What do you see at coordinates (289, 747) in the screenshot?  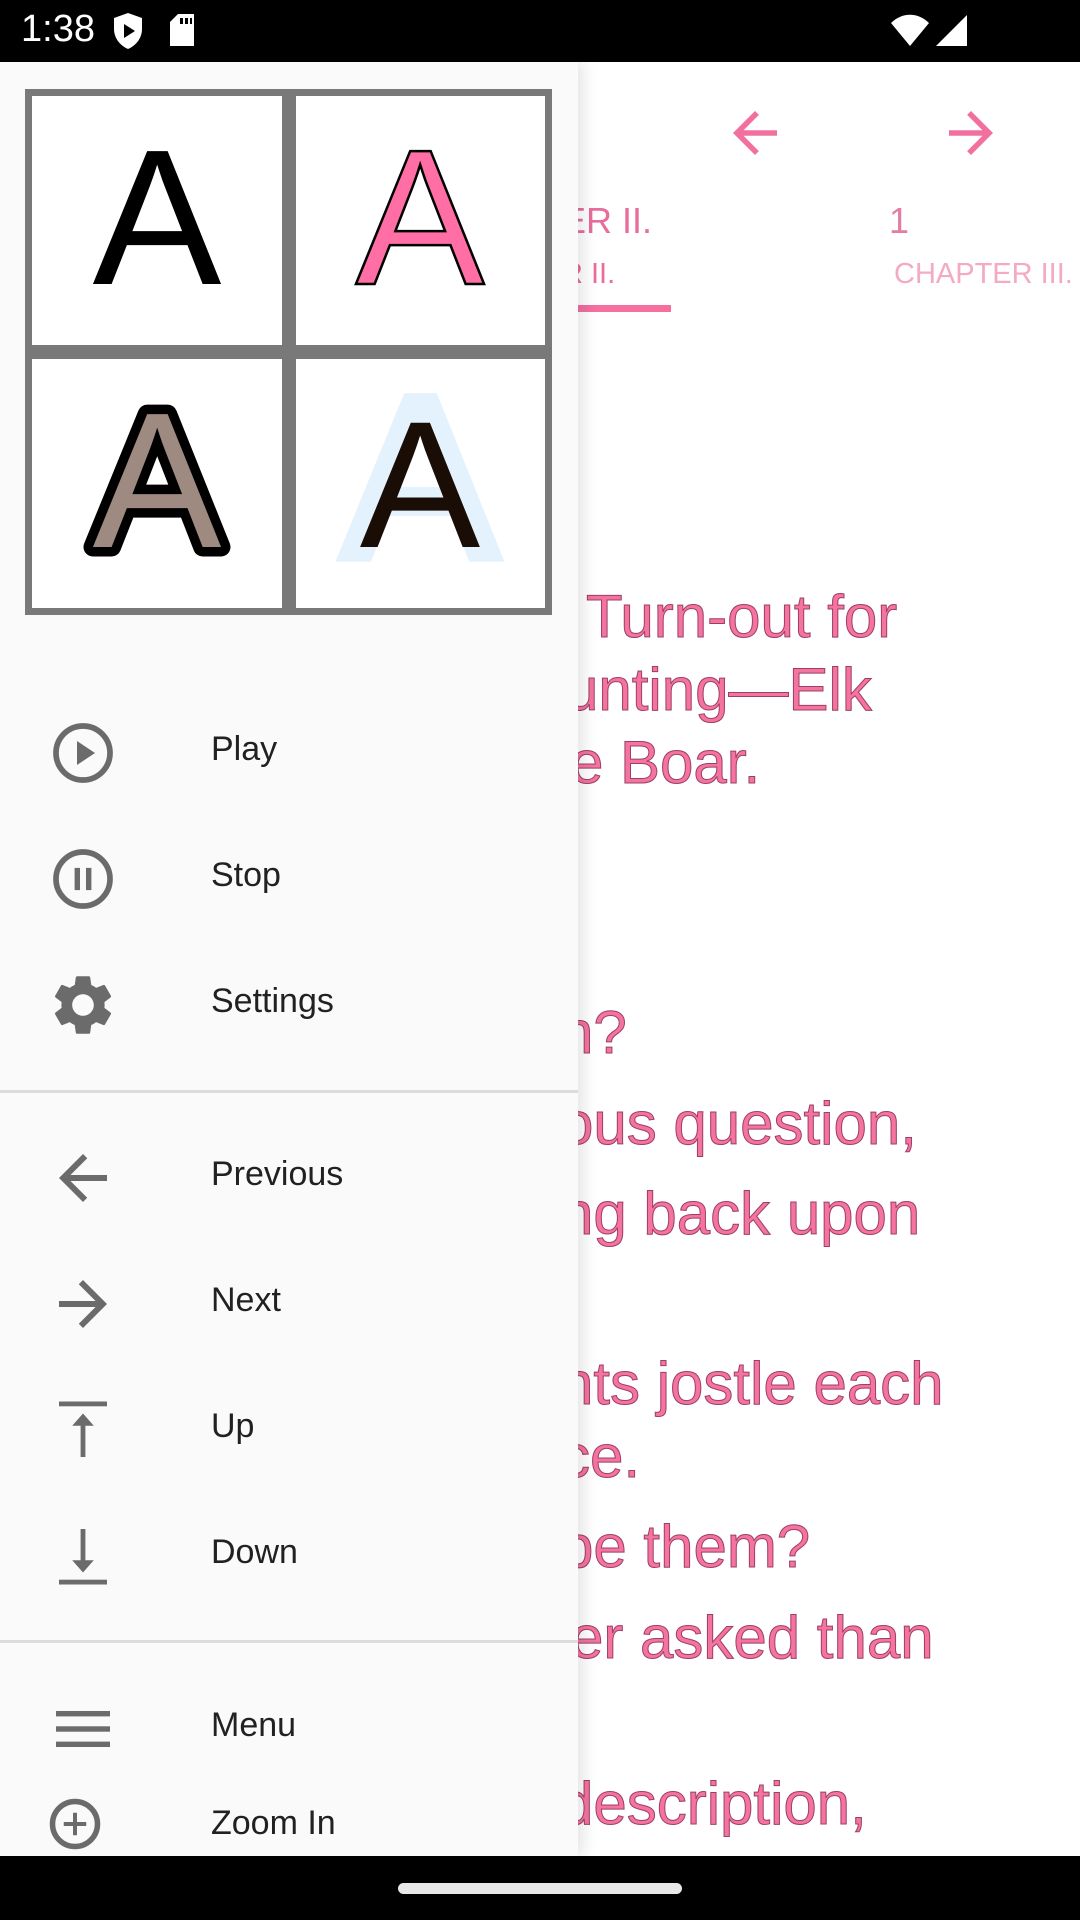 I see `menu-item-play: Play` at bounding box center [289, 747].